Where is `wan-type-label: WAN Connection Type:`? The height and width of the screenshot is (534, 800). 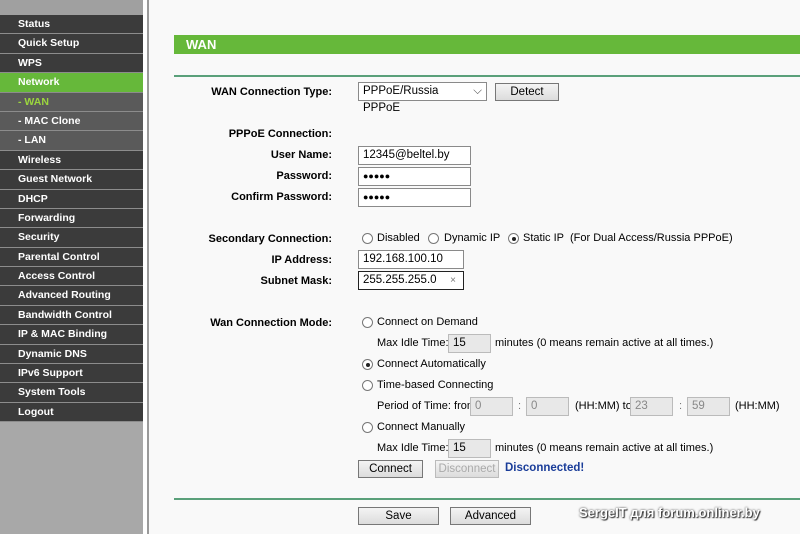 wan-type-label: WAN Connection Type: is located at coordinates (271, 92).